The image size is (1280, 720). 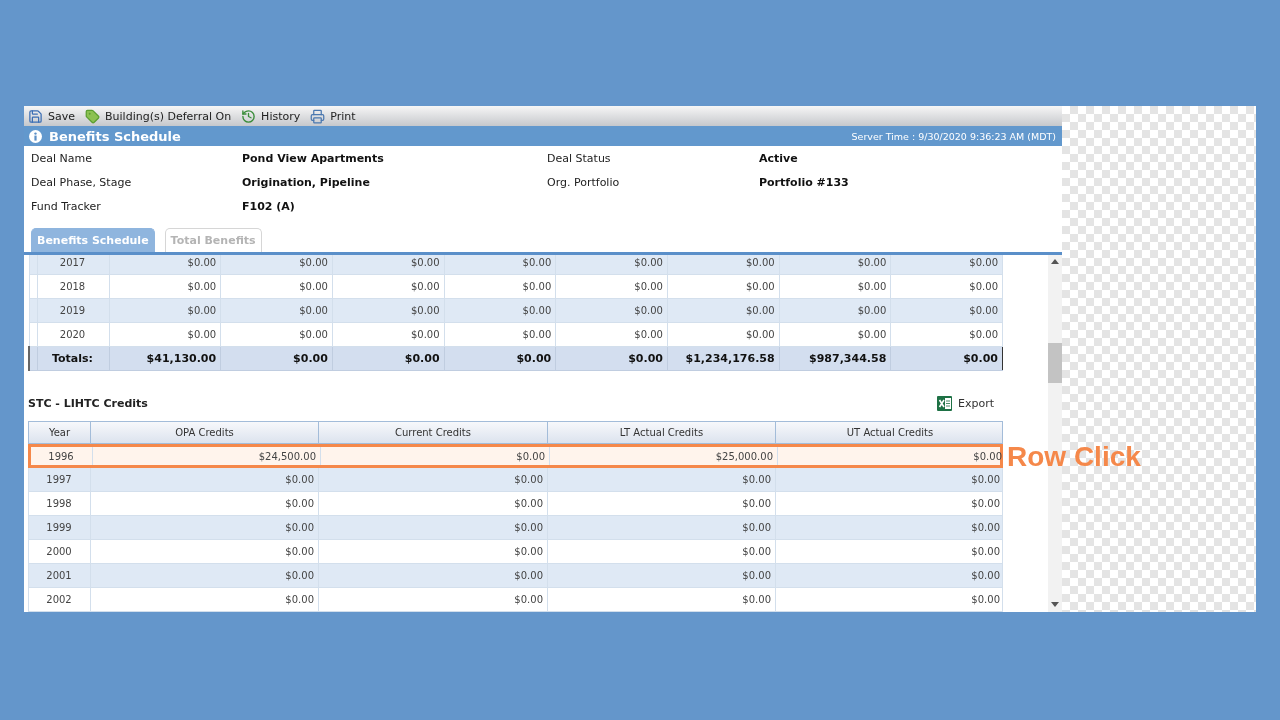 I want to click on column-header: LT Actual Credits, so click(x=662, y=432).